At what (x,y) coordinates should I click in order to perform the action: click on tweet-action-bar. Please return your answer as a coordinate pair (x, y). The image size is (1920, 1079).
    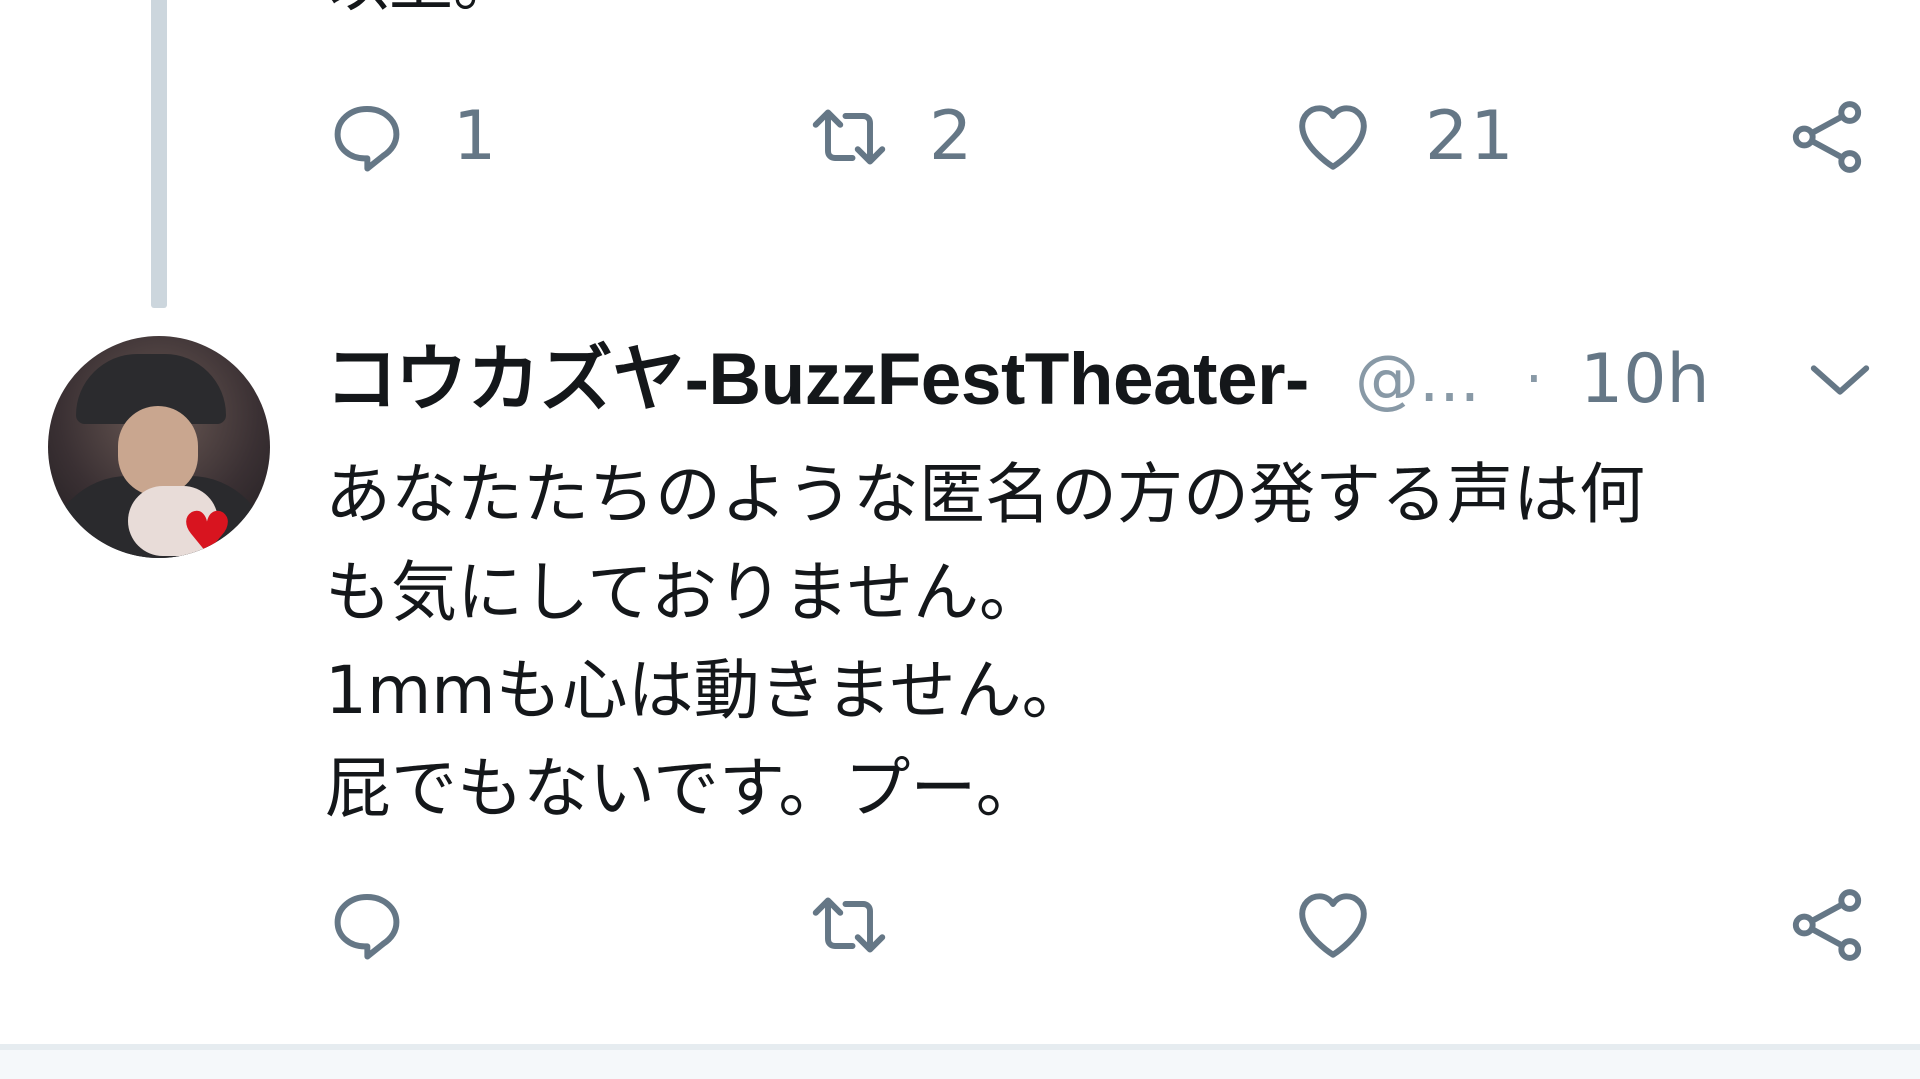
    Looking at the image, I should click on (1095, 925).